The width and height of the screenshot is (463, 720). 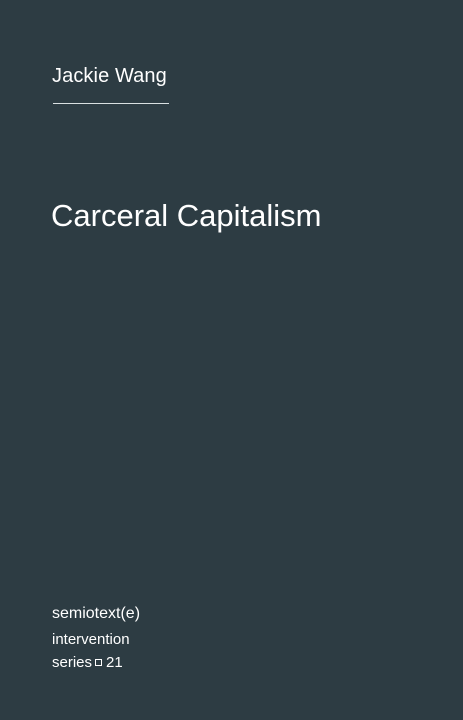 What do you see at coordinates (99, 662) in the screenshot?
I see `square-icon` at bounding box center [99, 662].